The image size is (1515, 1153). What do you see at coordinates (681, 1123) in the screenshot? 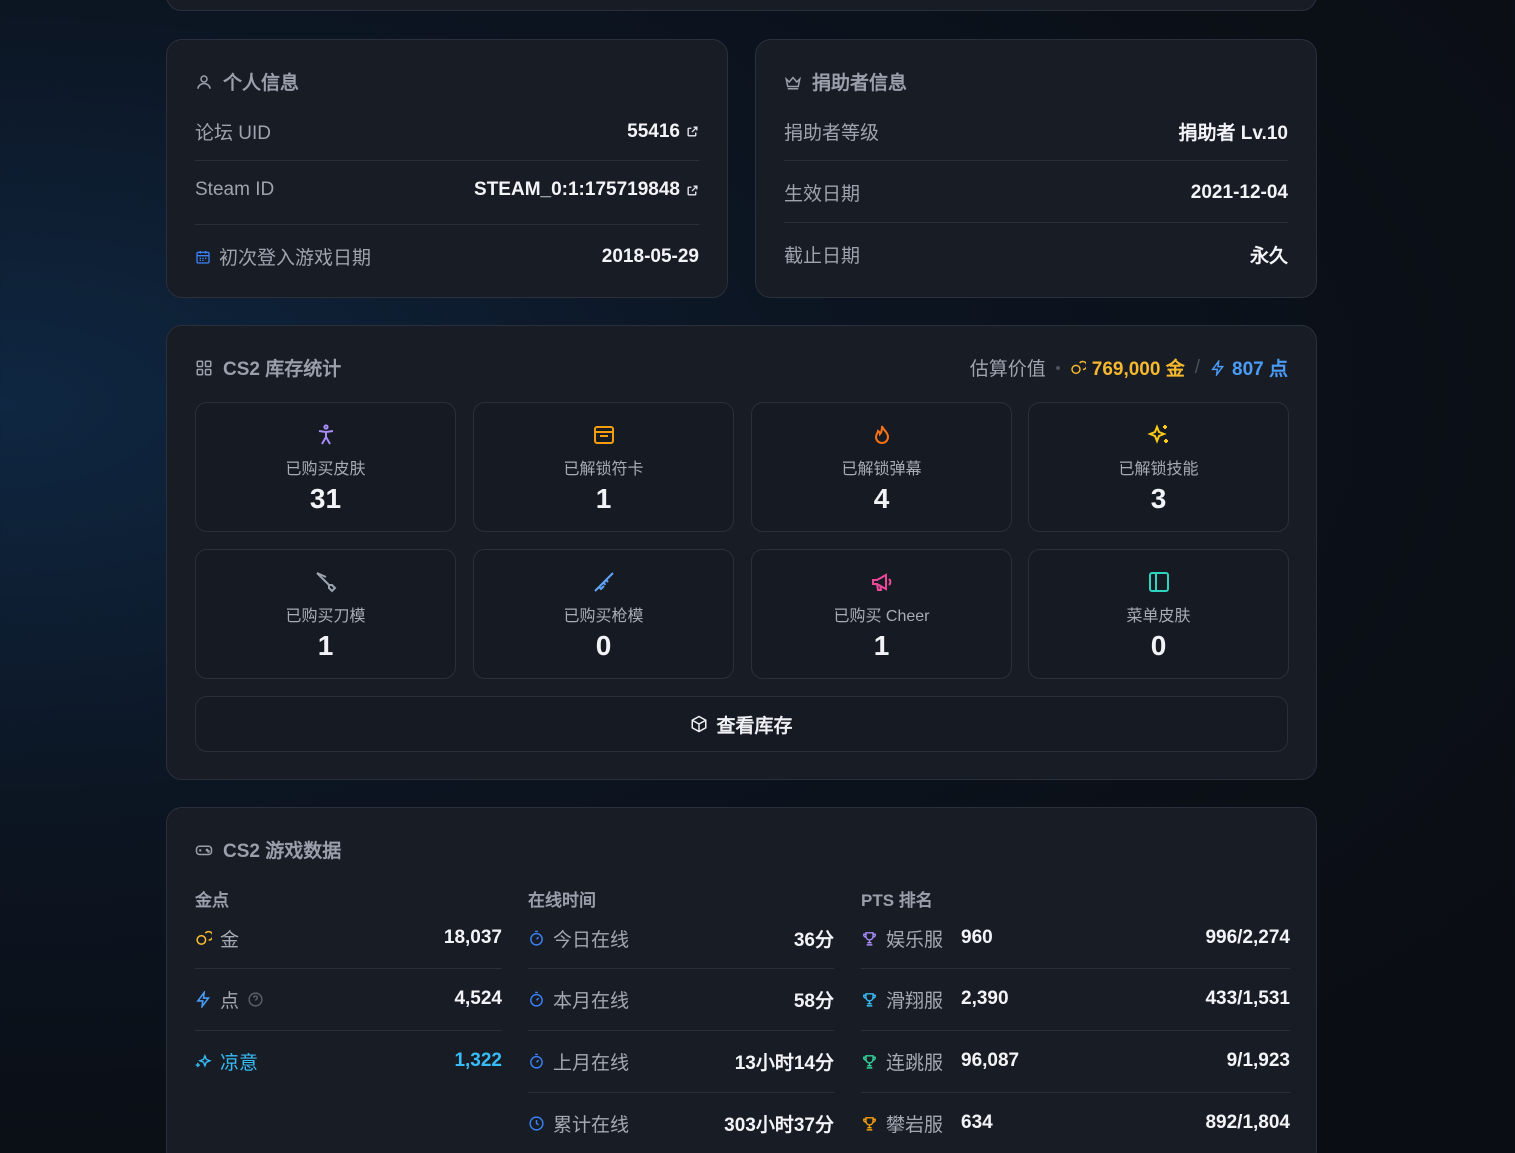
I see `online-row-total: 累计在线 303小时37分` at bounding box center [681, 1123].